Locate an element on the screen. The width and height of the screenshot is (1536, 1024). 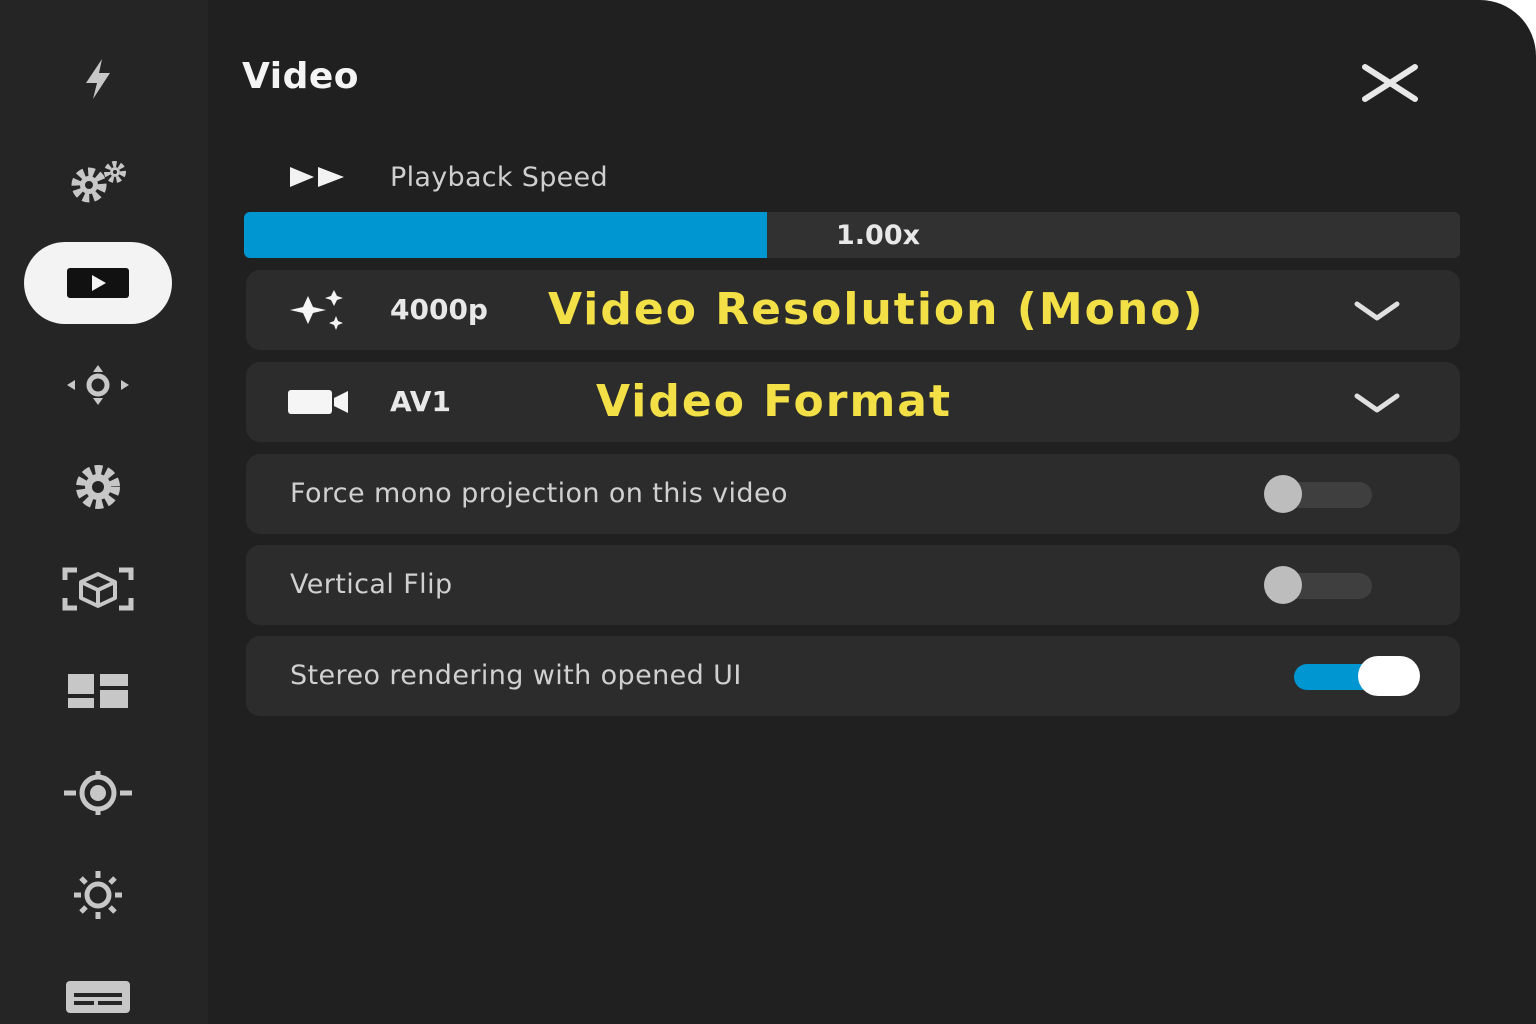
close-button is located at coordinates (1390, 83).